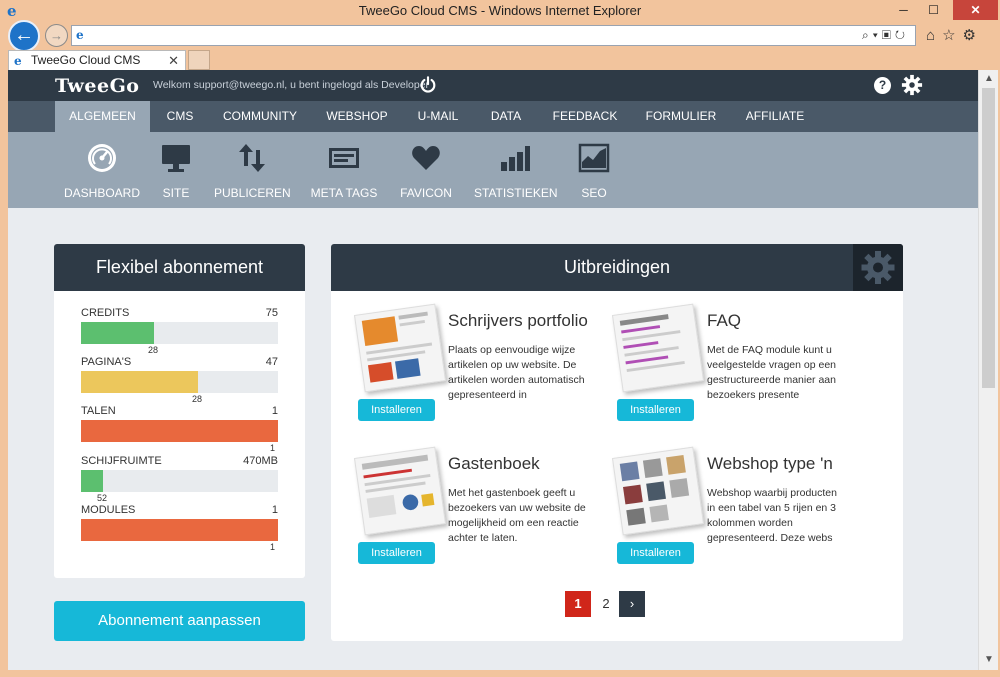 This screenshot has width=1000, height=677. Describe the element at coordinates (912, 85) in the screenshot. I see `settings-gear-icon` at that location.